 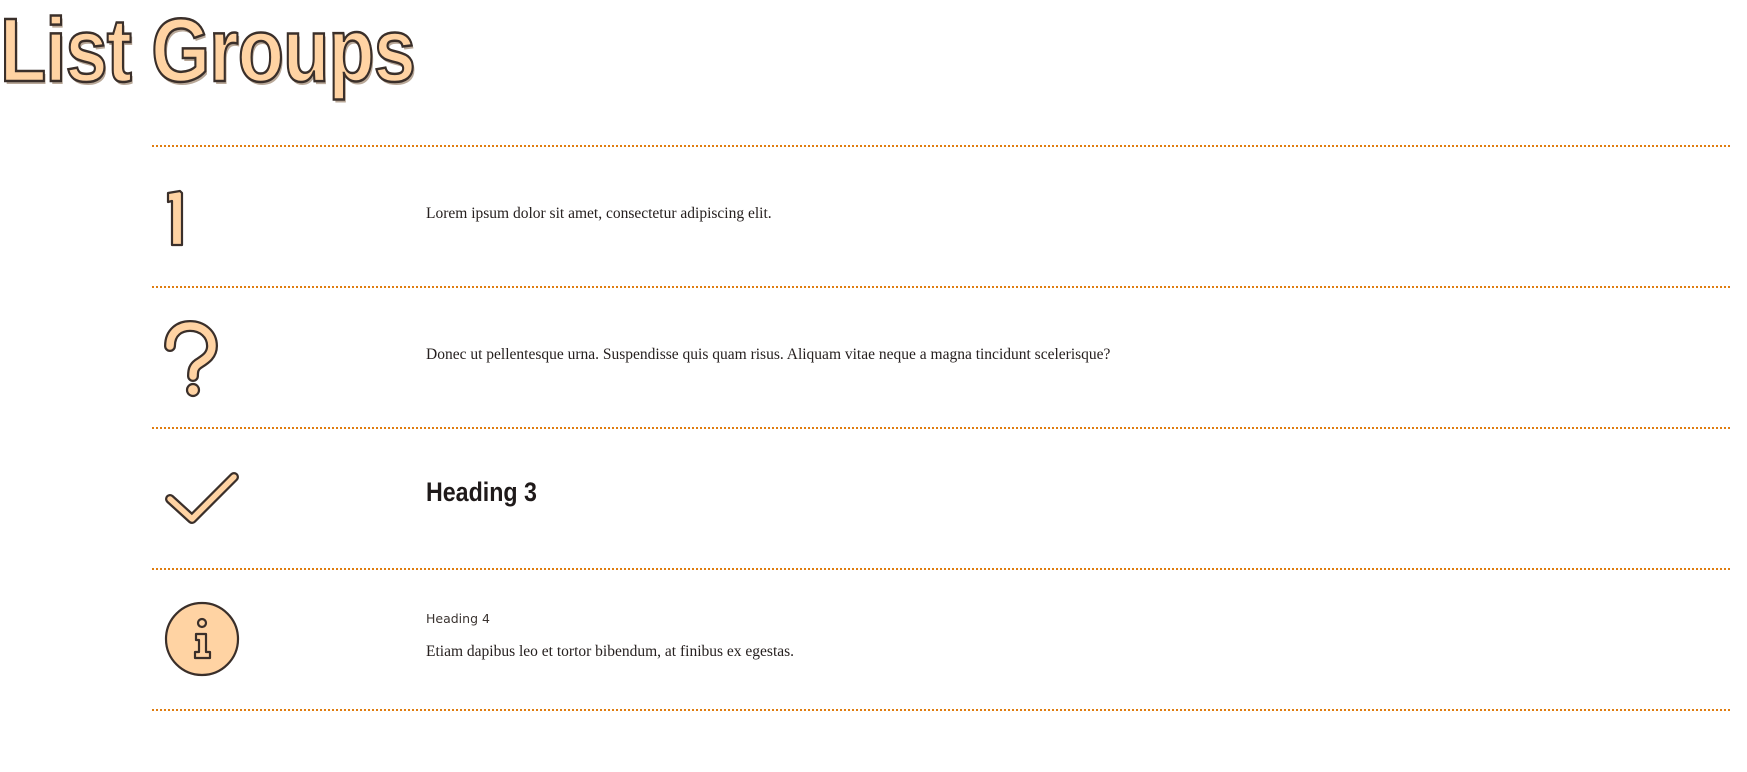 What do you see at coordinates (207, 639) in the screenshot?
I see `info-icon` at bounding box center [207, 639].